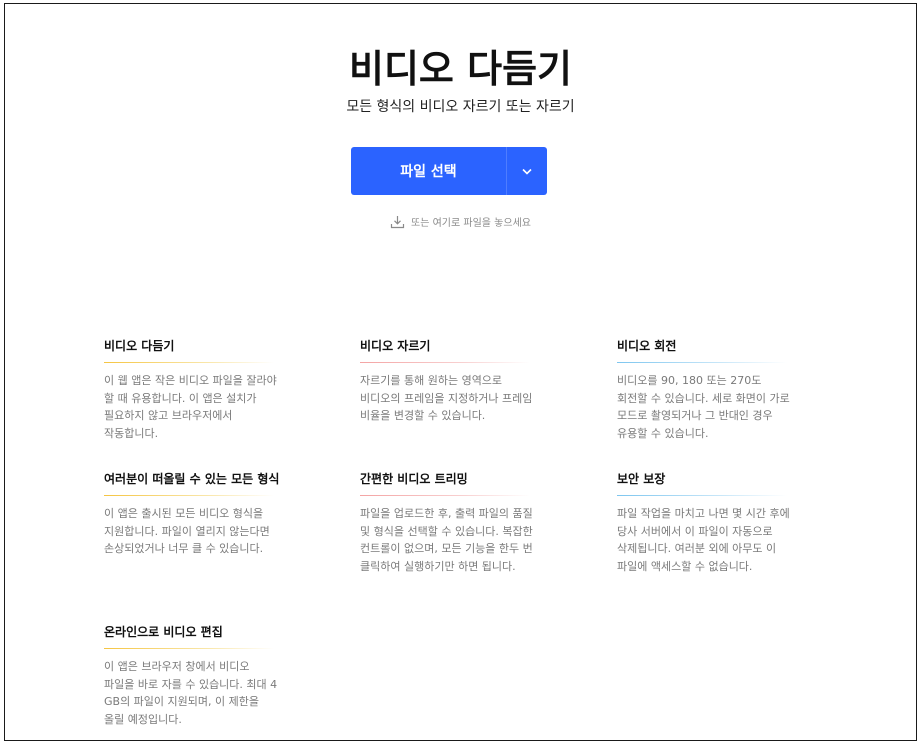 The image size is (923, 745). I want to click on feature-title: 보안 보장, so click(641, 479).